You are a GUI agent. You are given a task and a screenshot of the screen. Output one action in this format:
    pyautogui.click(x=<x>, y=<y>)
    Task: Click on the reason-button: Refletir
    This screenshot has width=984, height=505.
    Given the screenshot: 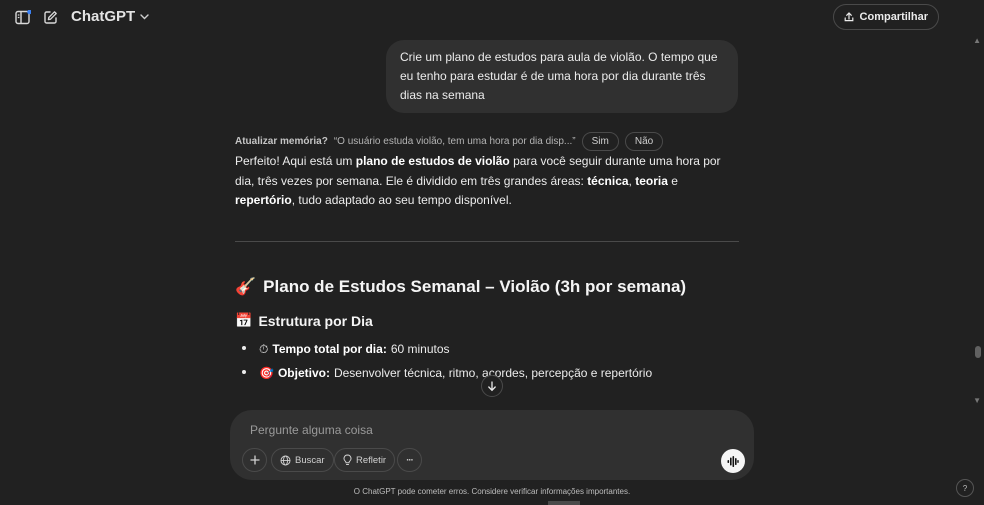 What is the action you would take?
    pyautogui.click(x=365, y=460)
    